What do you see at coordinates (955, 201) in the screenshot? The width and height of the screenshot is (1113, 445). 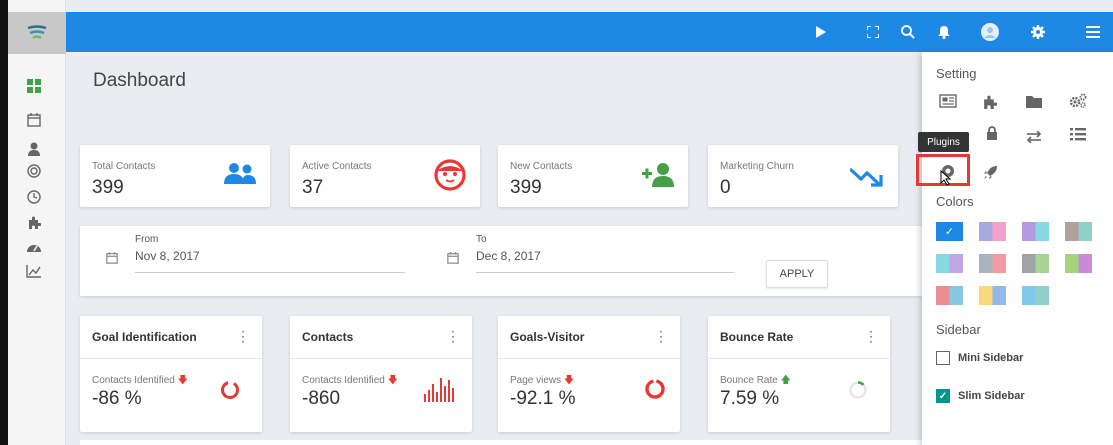 I see `colors-heading: Colors` at bounding box center [955, 201].